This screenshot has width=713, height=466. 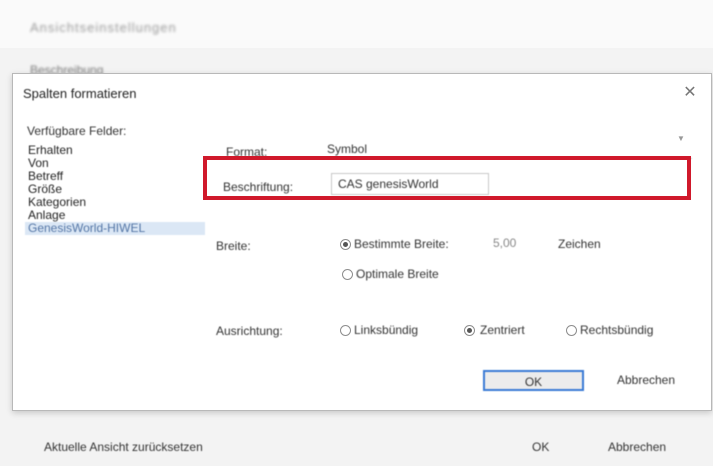 I want to click on dialog-title: Spalten formatieren, so click(x=80, y=93).